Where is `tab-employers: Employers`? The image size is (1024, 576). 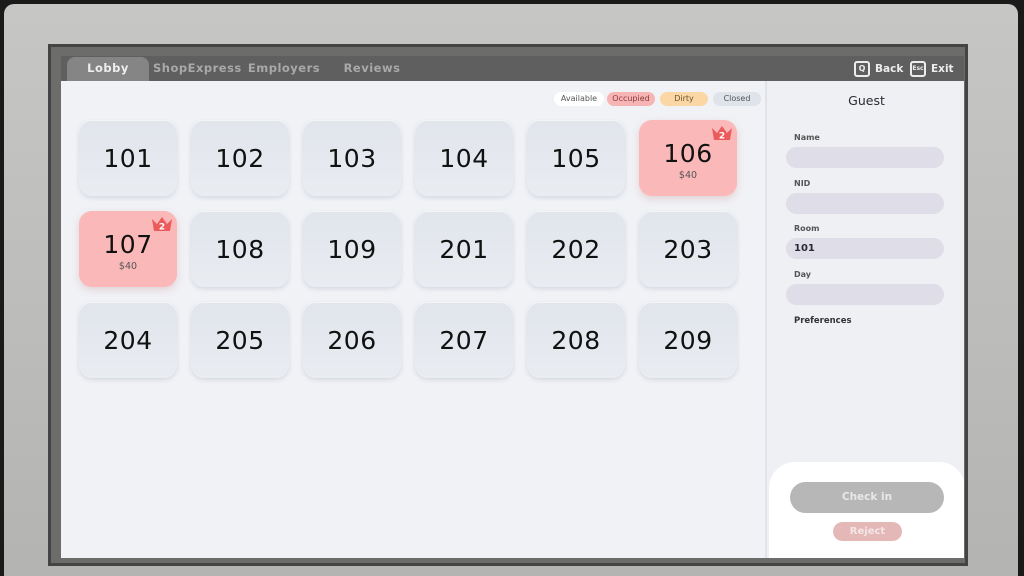 tab-employers: Employers is located at coordinates (284, 69).